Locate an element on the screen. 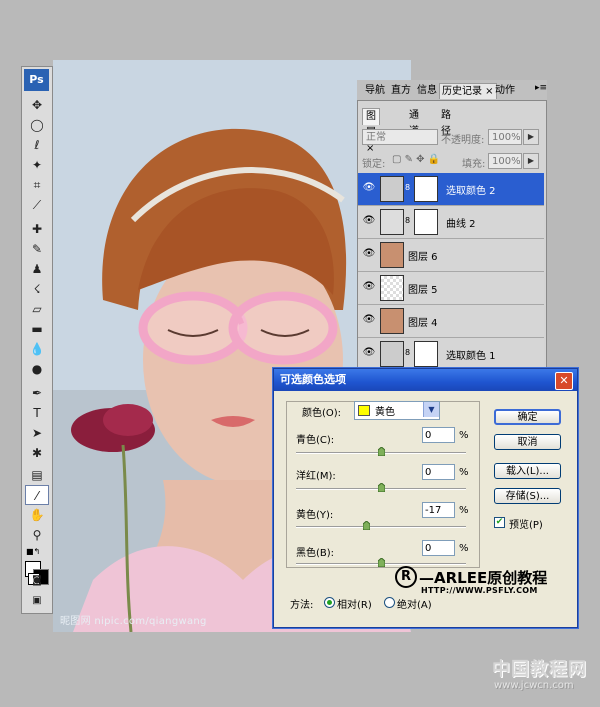 The image size is (600, 707). blur-tool-icon: 💧 is located at coordinates (37, 349).